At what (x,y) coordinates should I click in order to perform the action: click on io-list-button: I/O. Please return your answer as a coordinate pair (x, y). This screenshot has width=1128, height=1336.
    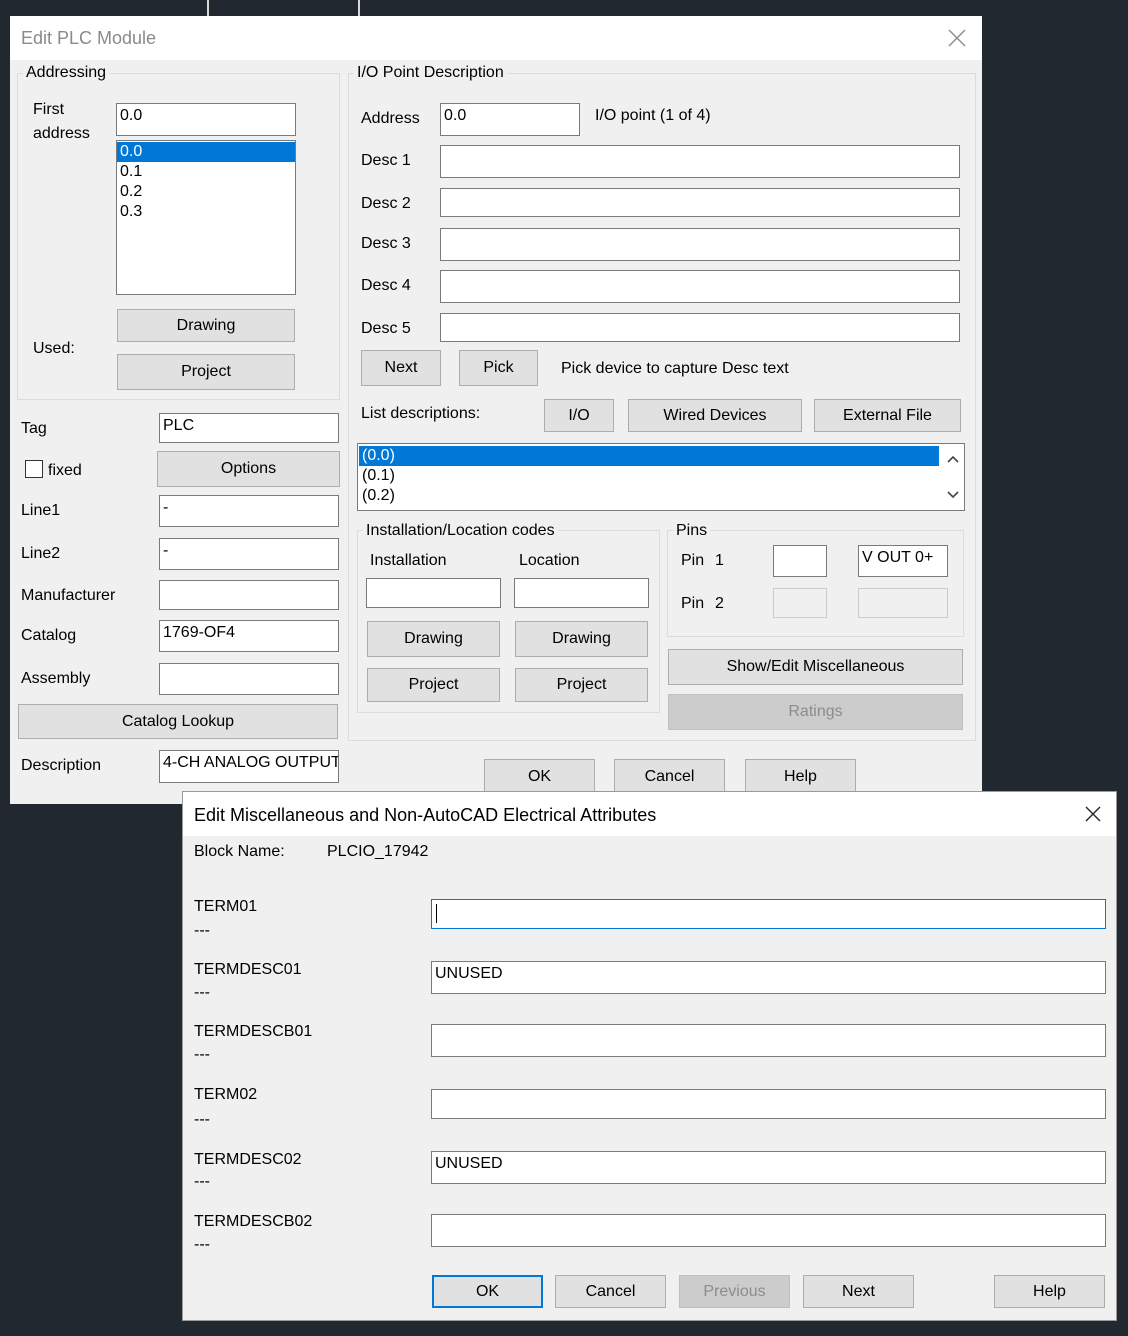
    Looking at the image, I should click on (579, 415).